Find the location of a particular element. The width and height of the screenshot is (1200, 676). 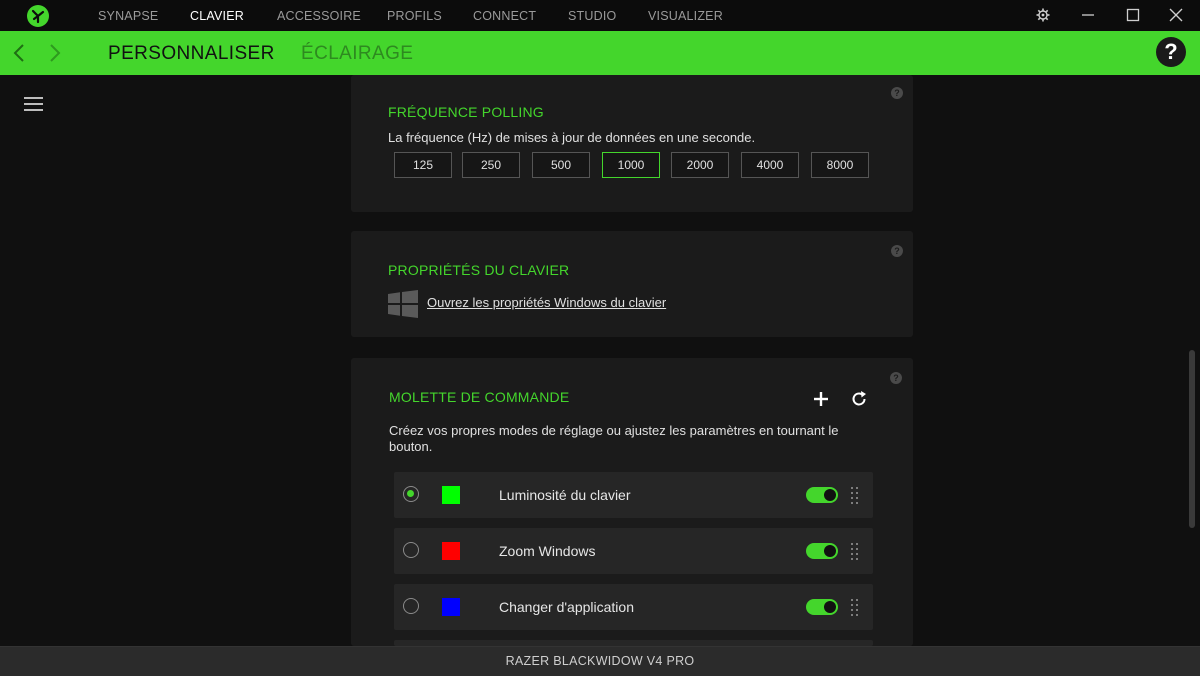

mode-label-brightness: Luminosité du clavier is located at coordinates (565, 495).